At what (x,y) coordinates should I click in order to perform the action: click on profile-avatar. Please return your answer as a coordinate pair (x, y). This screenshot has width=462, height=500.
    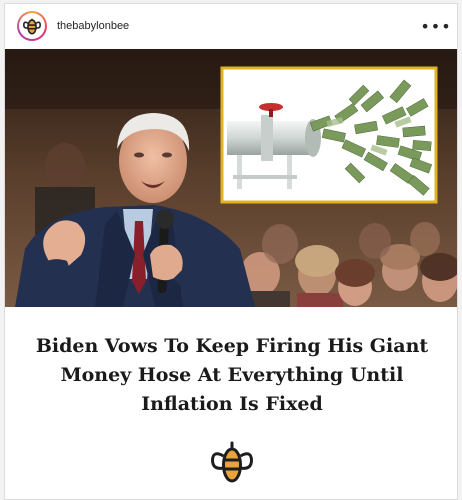
    Looking at the image, I should click on (32, 26).